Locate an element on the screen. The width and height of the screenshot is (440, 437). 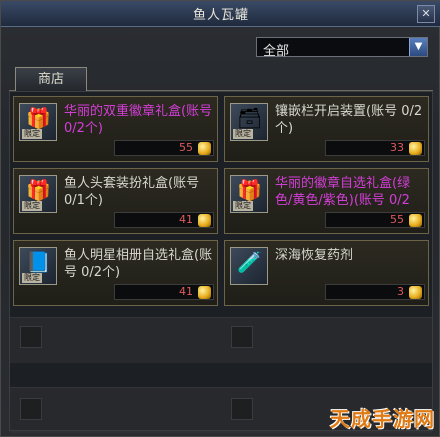
item-name: 鱼人头套装扮礼盒(账号 0/1个) is located at coordinates (132, 192).